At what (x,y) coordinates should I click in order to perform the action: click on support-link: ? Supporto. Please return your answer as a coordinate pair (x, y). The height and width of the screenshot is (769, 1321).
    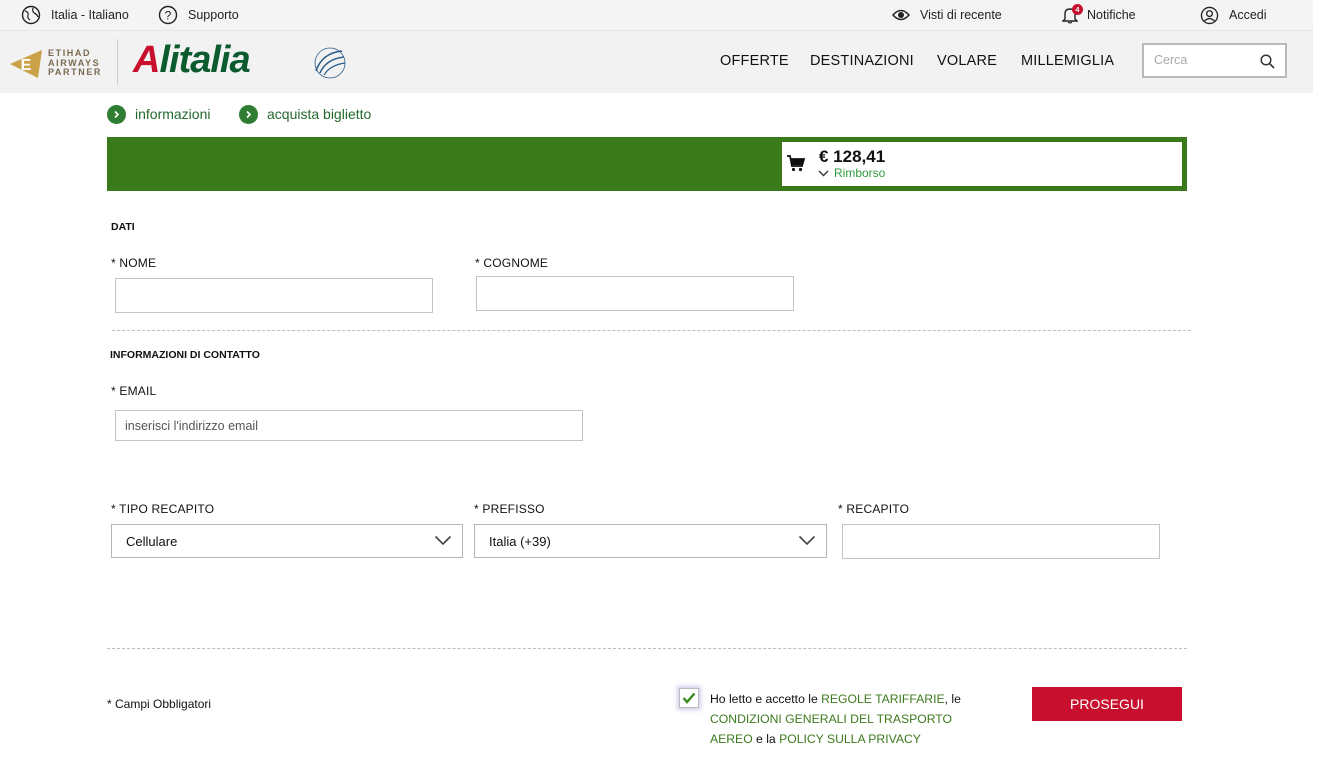
    Looking at the image, I should click on (198, 15).